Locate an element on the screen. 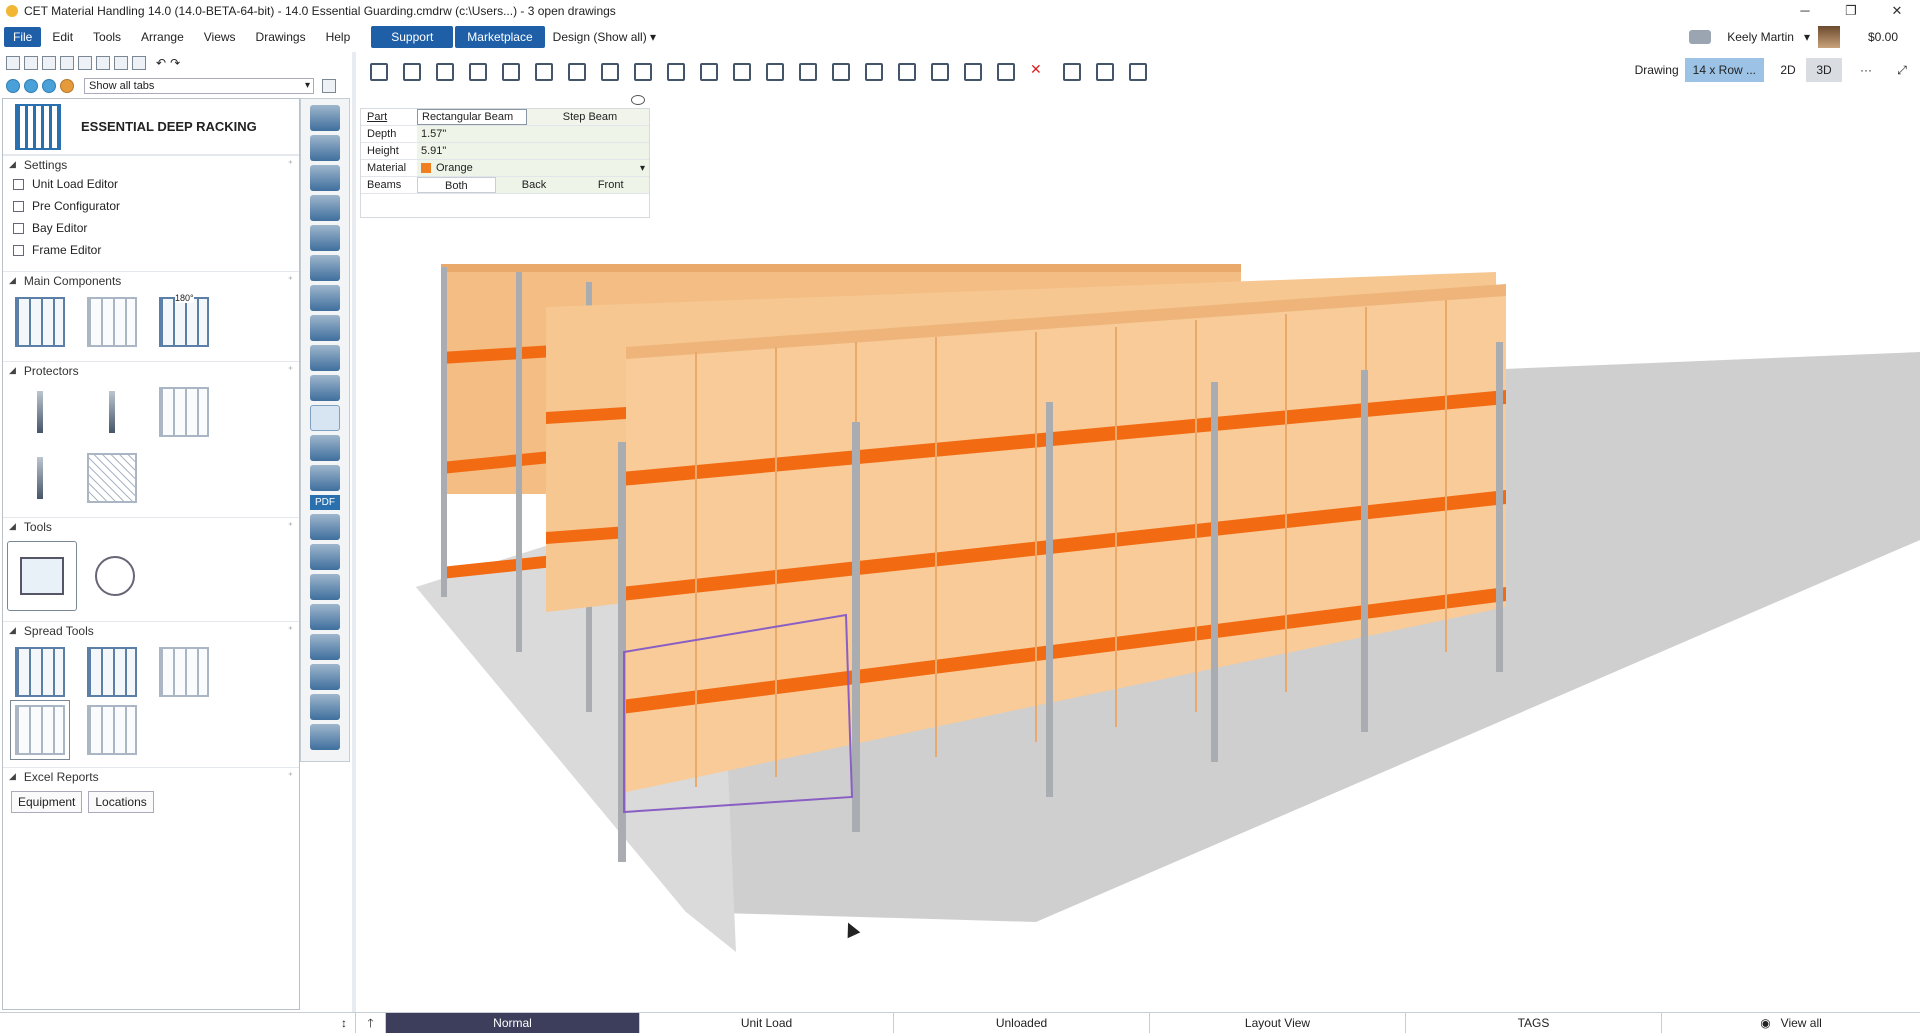  beam-icon is located at coordinates (325, 118).